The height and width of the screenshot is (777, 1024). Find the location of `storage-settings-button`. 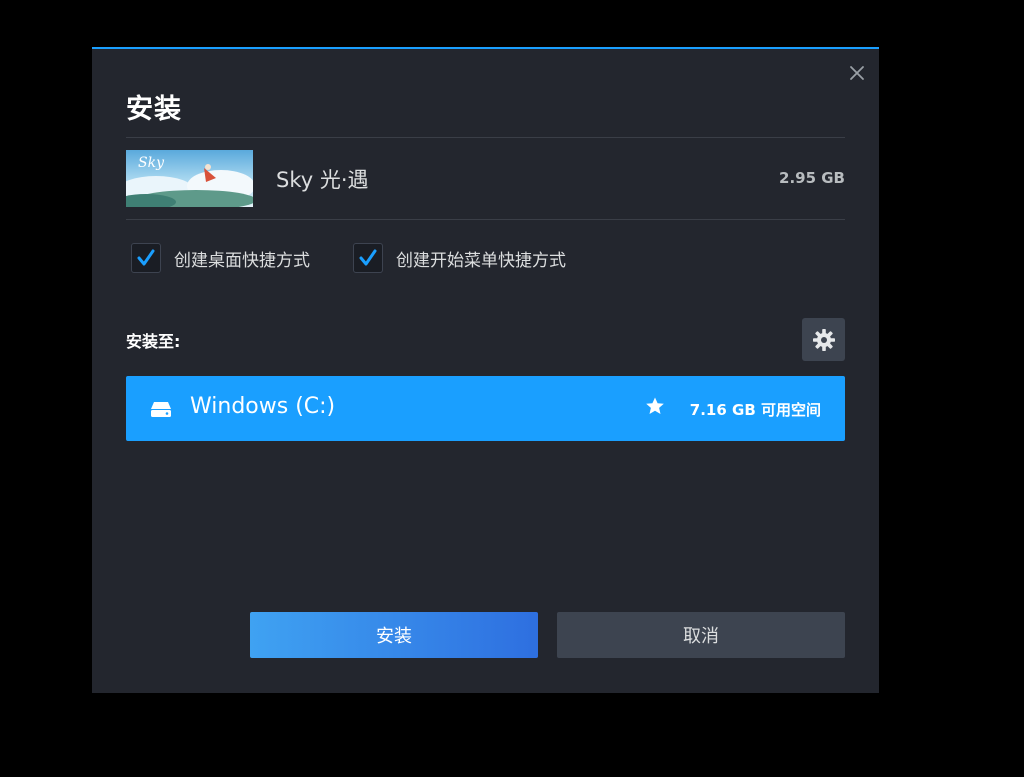

storage-settings-button is located at coordinates (823, 339).